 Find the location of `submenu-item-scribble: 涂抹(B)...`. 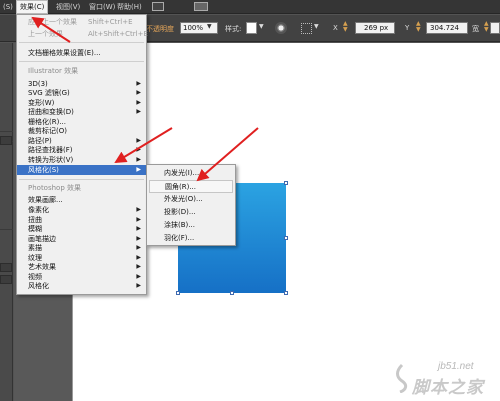

submenu-item-scribble: 涂抹(B)... is located at coordinates (191, 225).